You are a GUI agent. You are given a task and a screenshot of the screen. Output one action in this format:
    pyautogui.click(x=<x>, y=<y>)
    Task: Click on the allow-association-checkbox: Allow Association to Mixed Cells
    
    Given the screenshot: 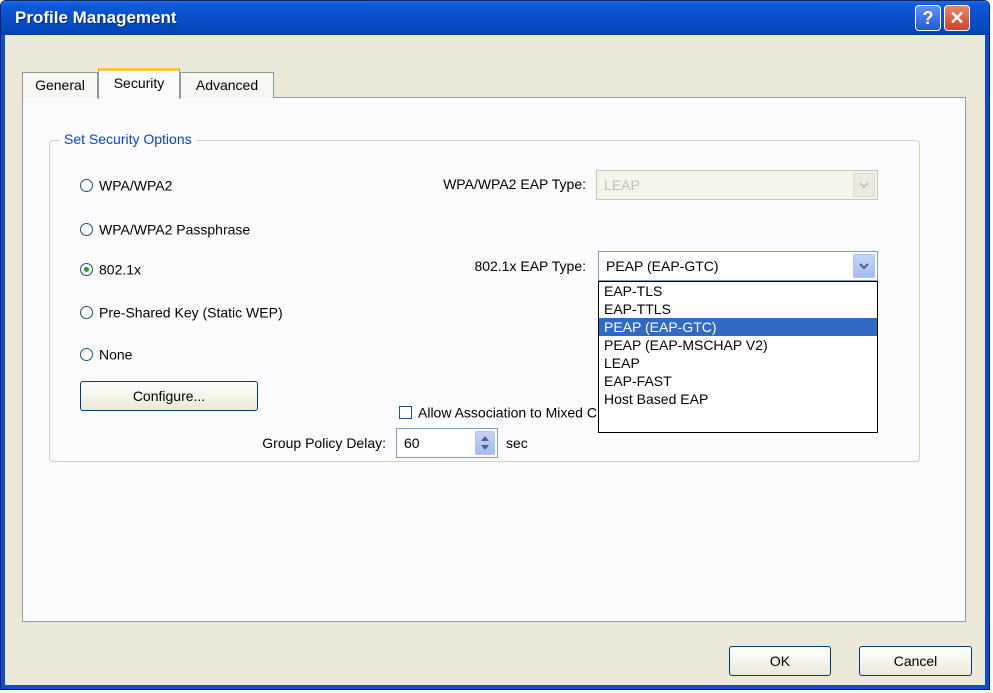 What is the action you would take?
    pyautogui.click(x=498, y=411)
    